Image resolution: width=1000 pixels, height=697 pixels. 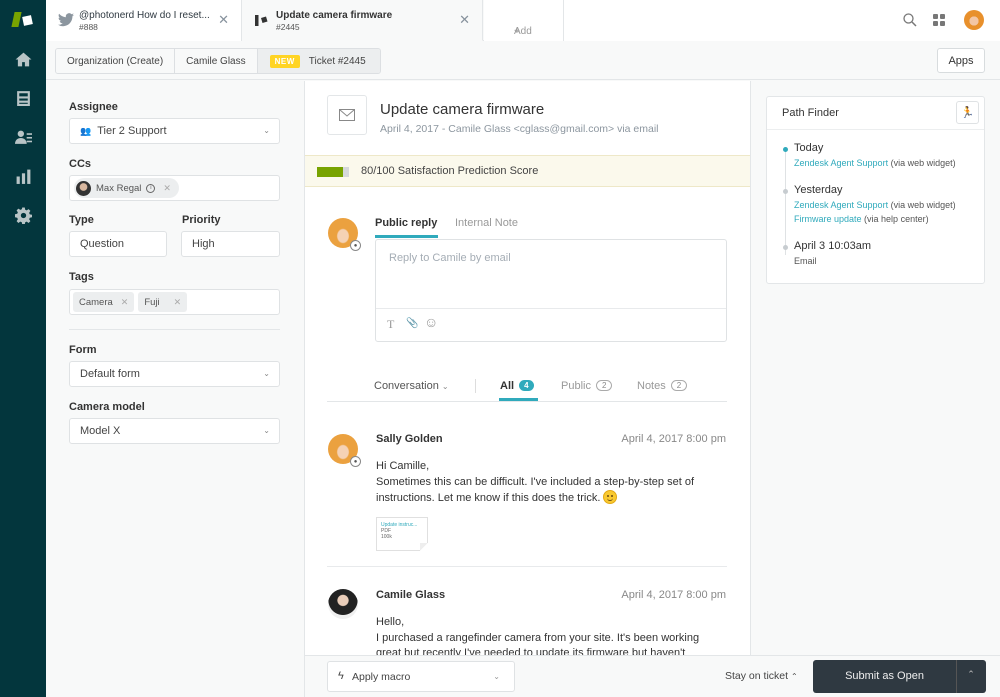 I want to click on nav-views, so click(x=23, y=98).